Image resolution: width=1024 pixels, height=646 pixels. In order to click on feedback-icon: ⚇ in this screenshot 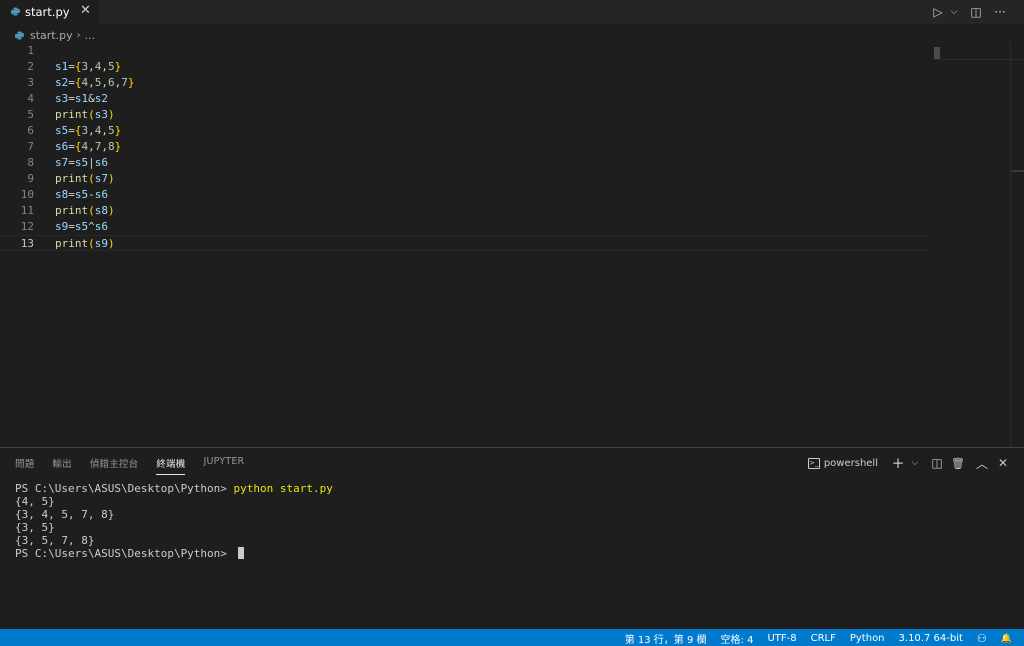, I will do `click(982, 638)`.